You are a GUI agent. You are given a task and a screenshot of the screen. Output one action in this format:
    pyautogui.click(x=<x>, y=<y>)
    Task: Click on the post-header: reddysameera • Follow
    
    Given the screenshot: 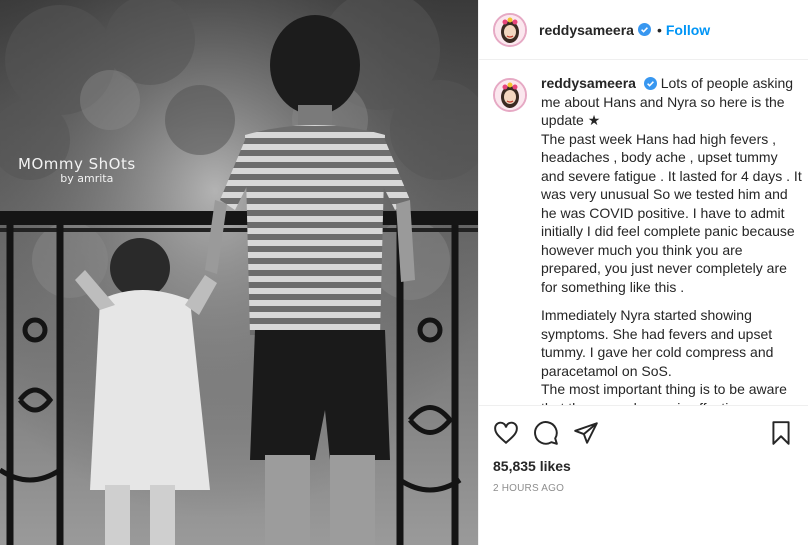 What is the action you would take?
    pyautogui.click(x=643, y=30)
    